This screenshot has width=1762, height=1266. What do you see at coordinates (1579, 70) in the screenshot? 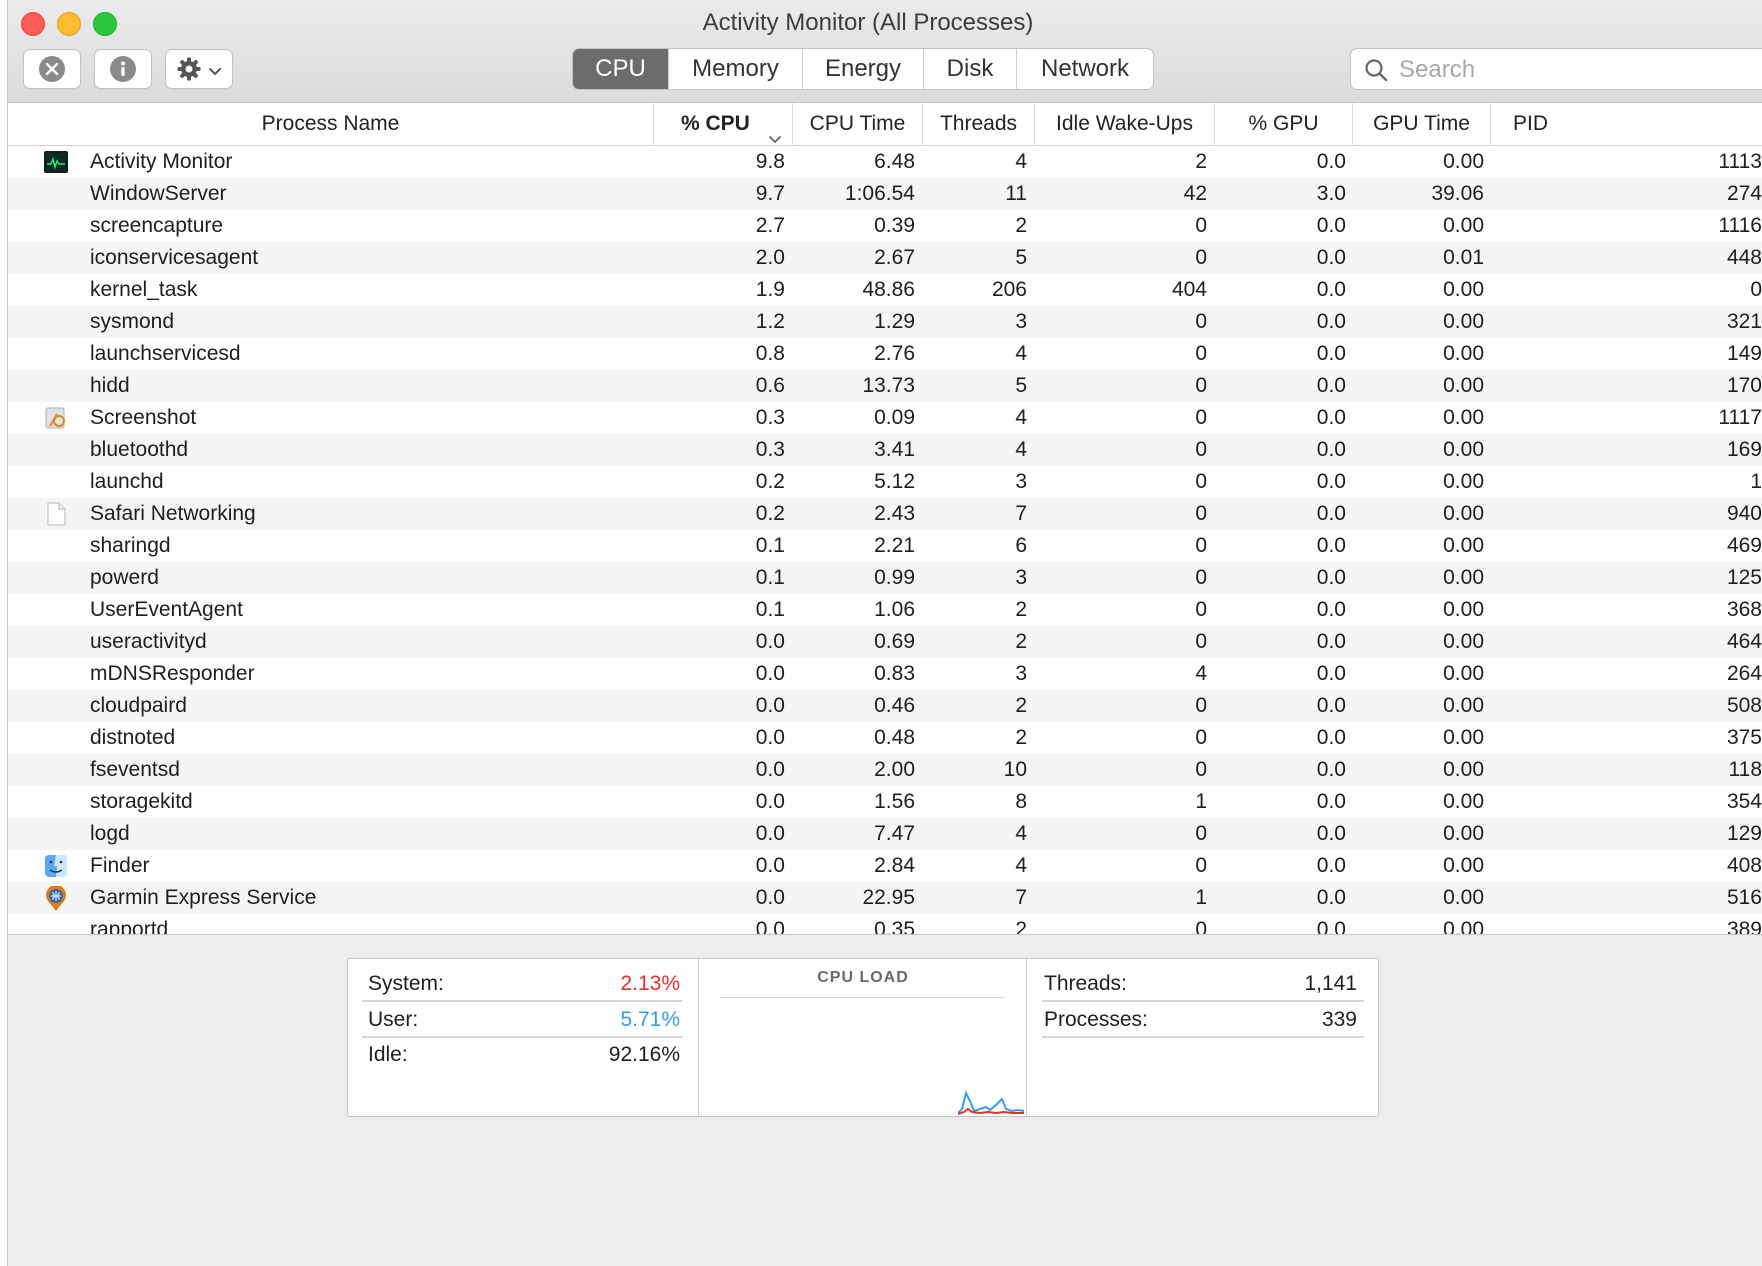
I see `search-input` at bounding box center [1579, 70].